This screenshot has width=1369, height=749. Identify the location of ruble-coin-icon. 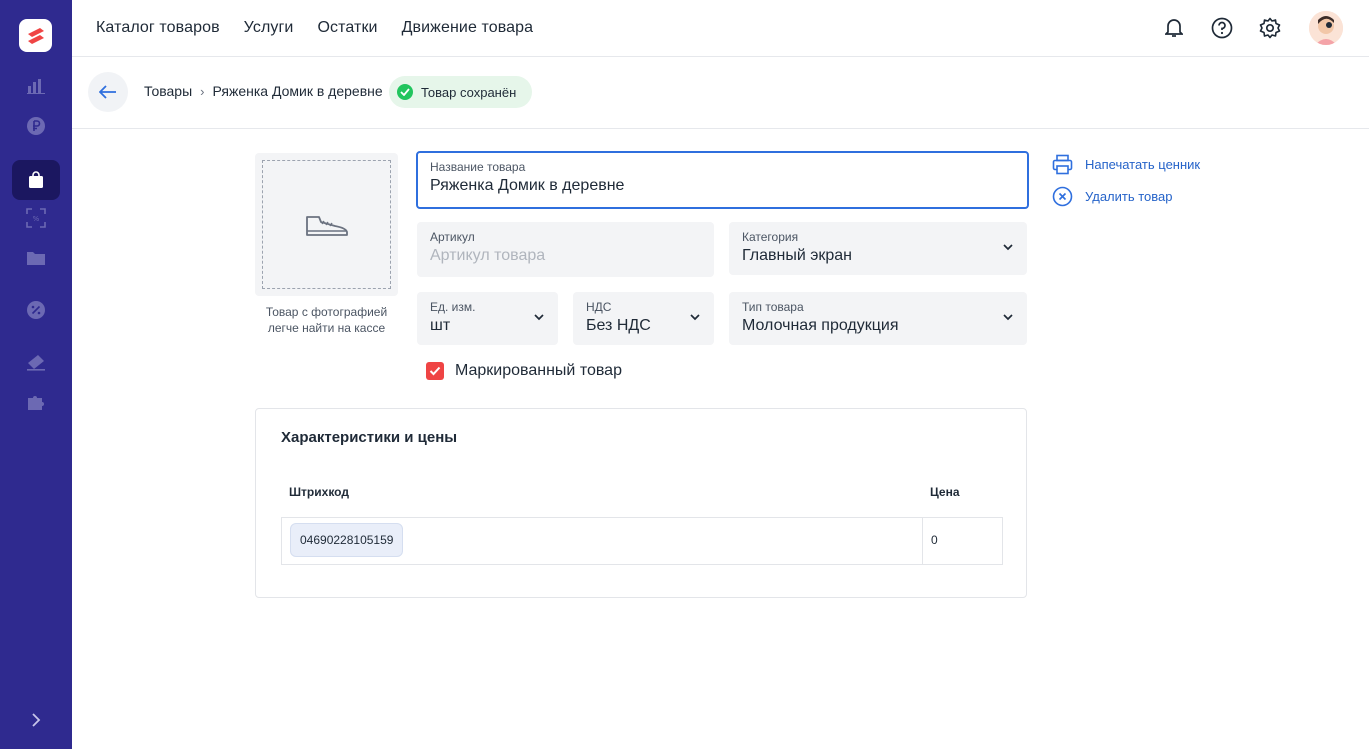
(36, 126).